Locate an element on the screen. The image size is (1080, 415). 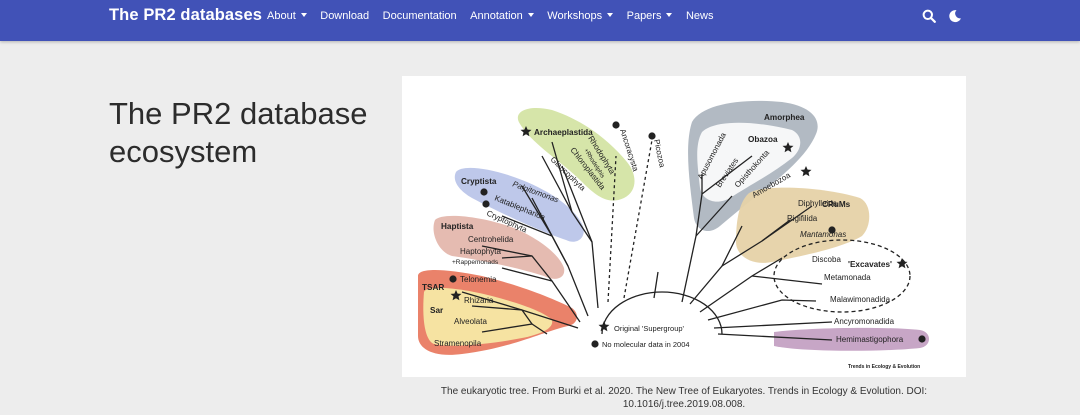
nav-news: News is located at coordinates (700, 16).